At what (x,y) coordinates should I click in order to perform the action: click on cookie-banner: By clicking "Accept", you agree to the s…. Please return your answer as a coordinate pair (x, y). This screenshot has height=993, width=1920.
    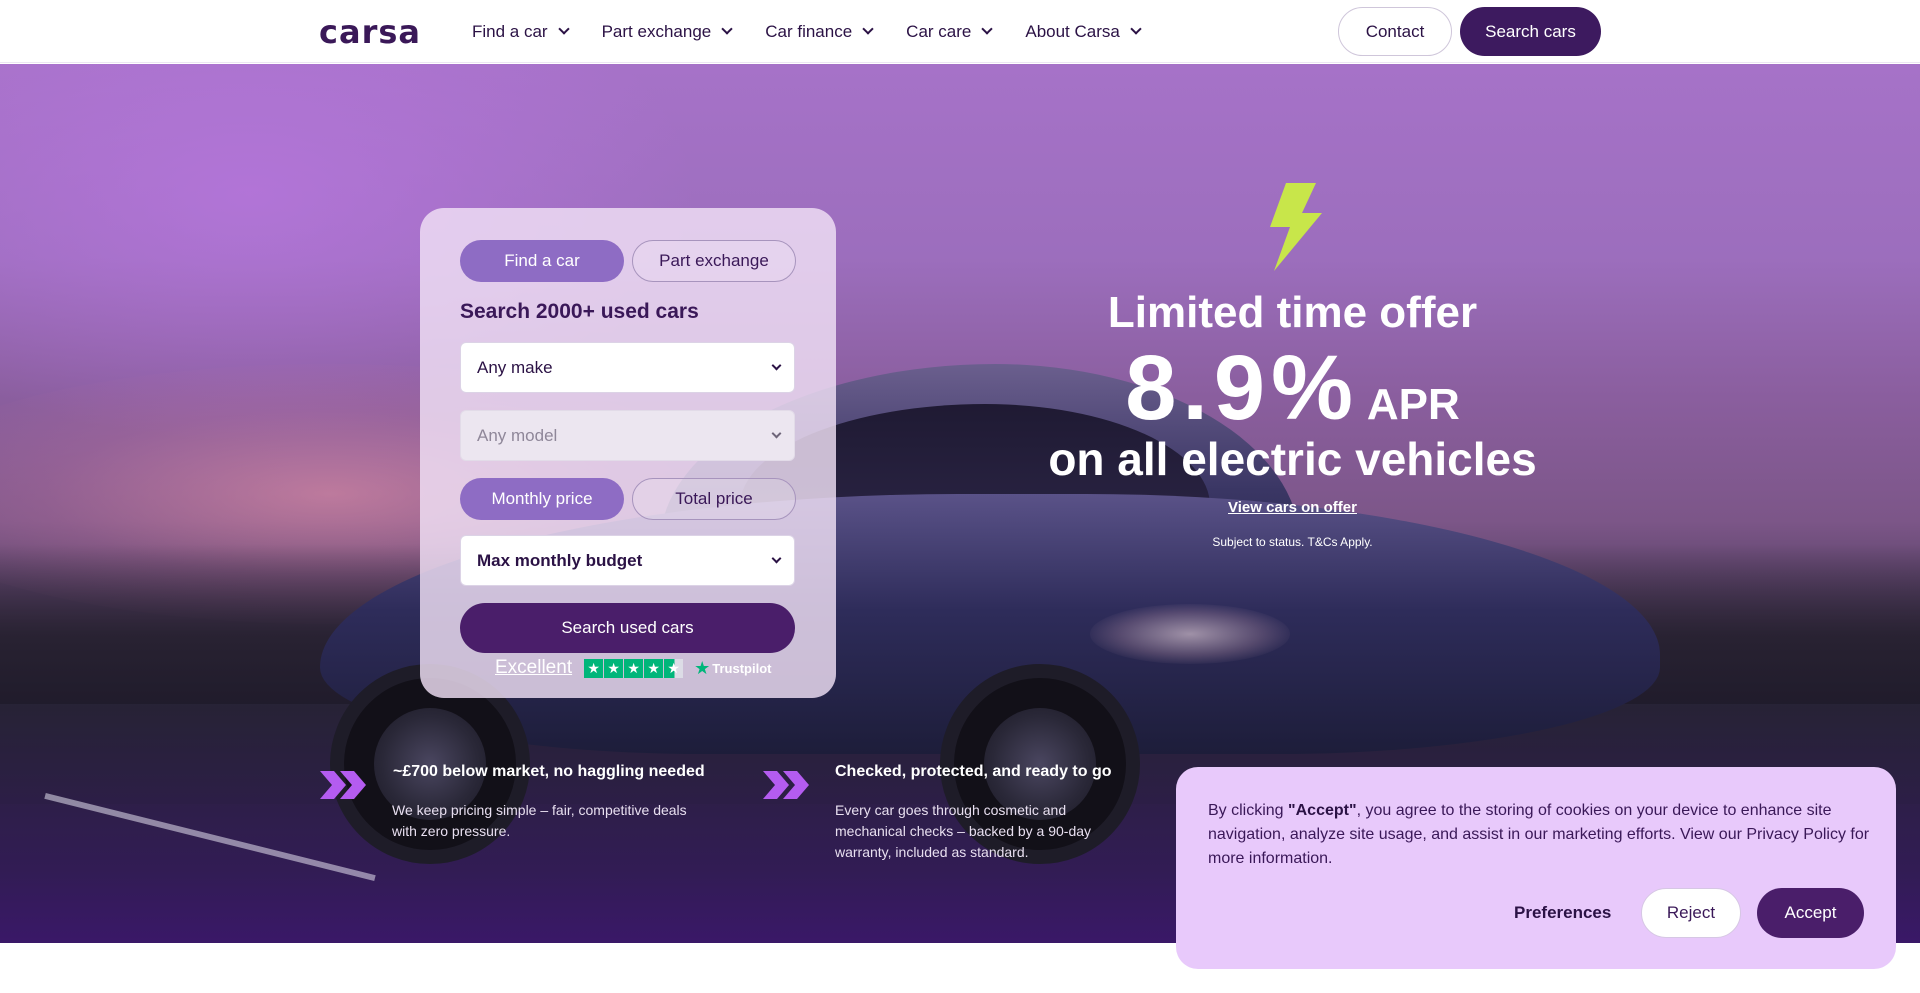
    Looking at the image, I should click on (1536, 868).